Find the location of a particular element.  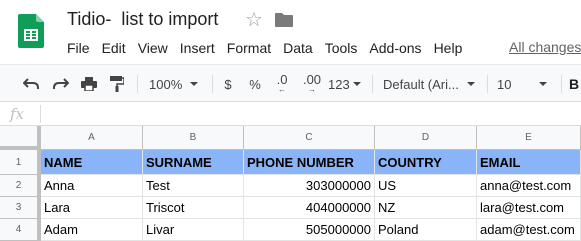

cell-b2: Test is located at coordinates (193, 186).